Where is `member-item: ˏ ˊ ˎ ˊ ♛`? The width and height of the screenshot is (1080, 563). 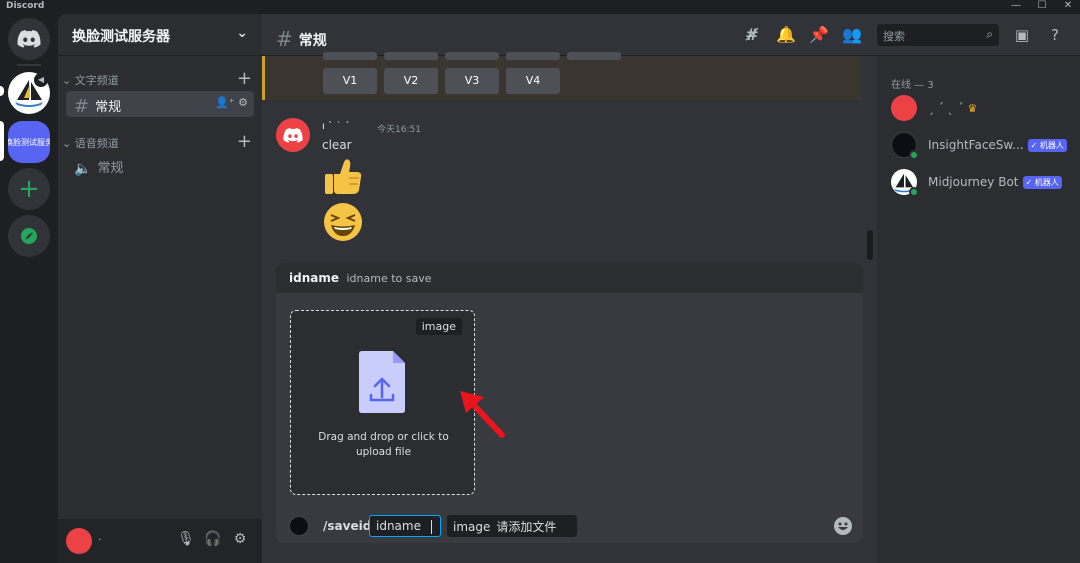 member-item: ˏ ˊ ˎ ˊ ♛ is located at coordinates (981, 108).